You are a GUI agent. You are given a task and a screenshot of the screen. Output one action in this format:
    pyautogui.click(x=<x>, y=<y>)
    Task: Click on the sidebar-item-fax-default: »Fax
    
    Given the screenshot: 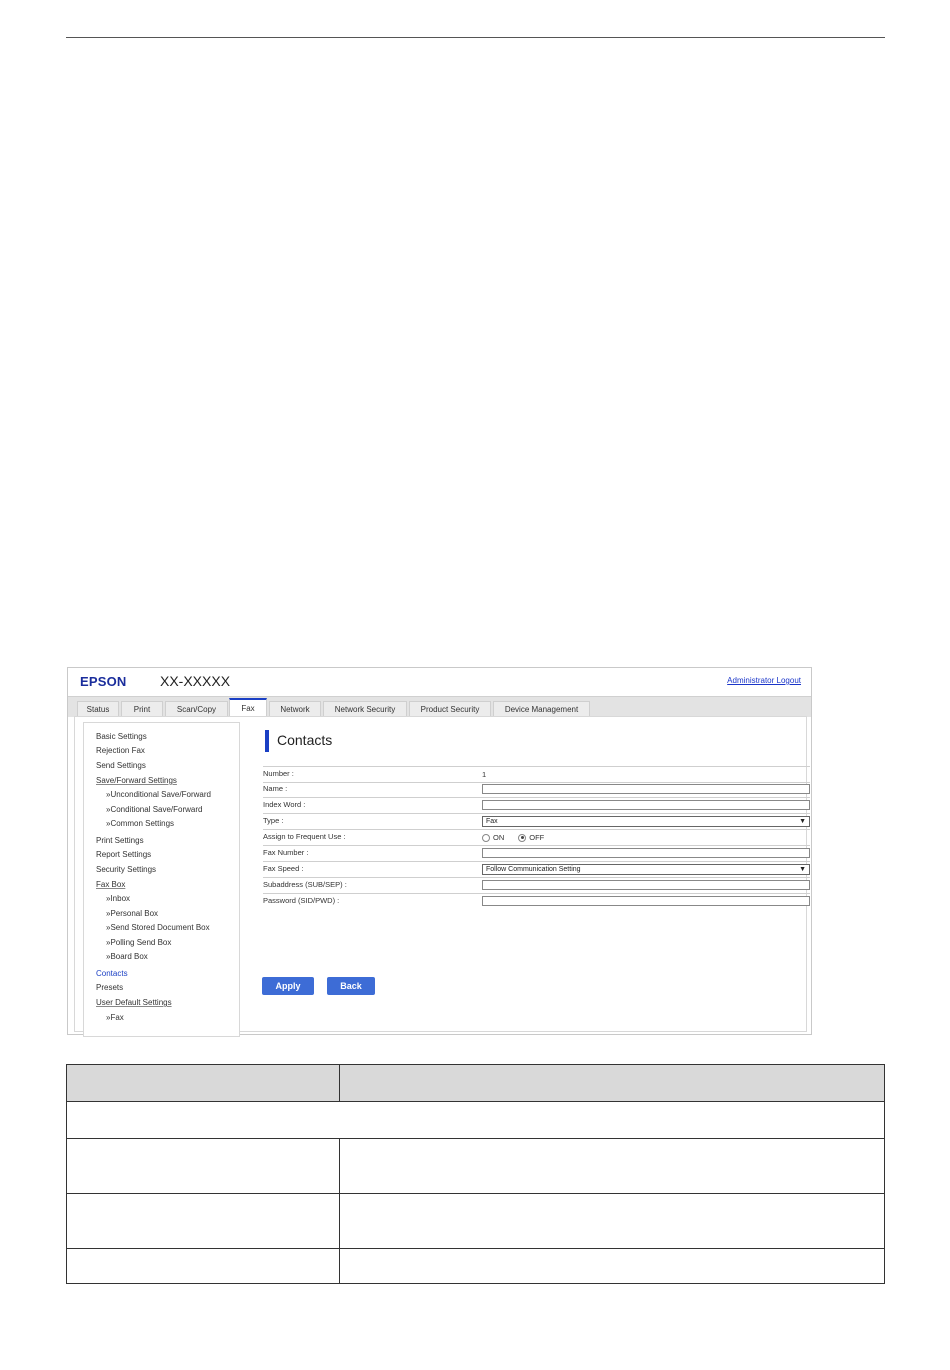 What is the action you would take?
    pyautogui.click(x=115, y=1017)
    